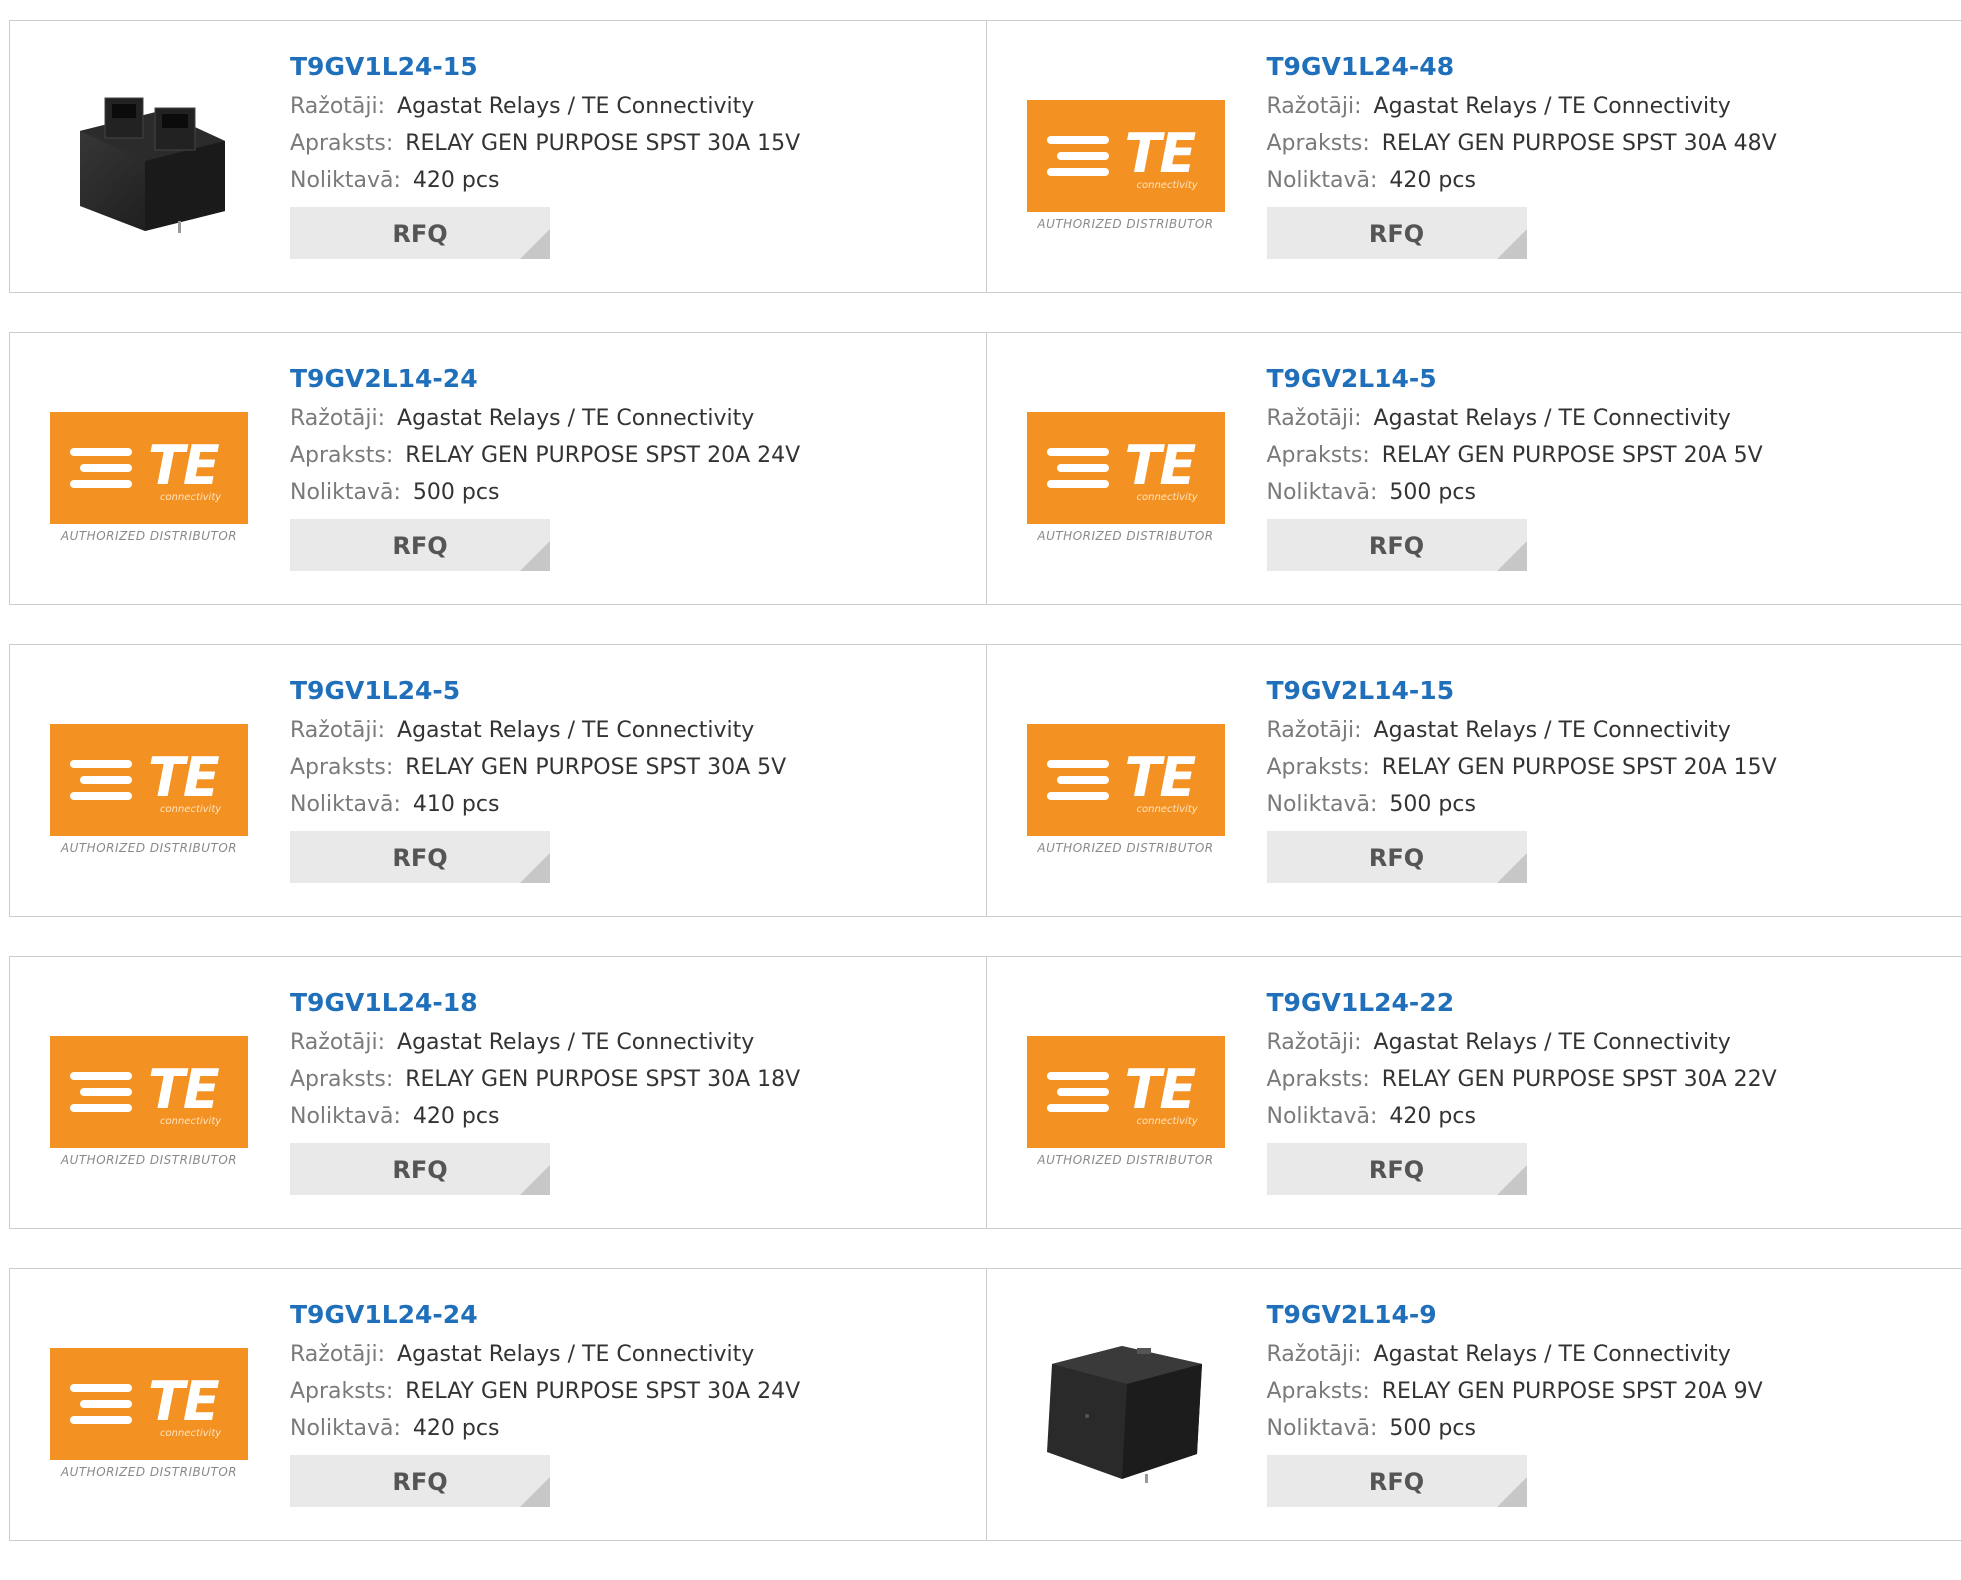 Image resolution: width=1961 pixels, height=1580 pixels. I want to click on description-value: RELAY GEN PURPOSE SPST 20A 24V, so click(602, 455).